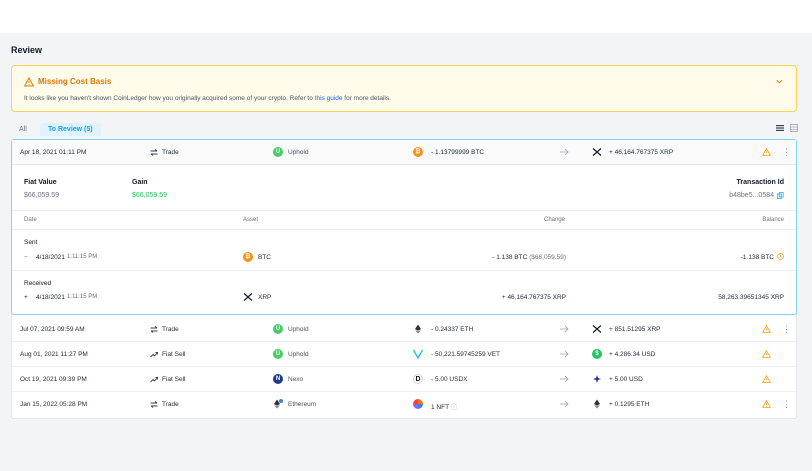 The height and width of the screenshot is (471, 812). Describe the element at coordinates (251, 220) in the screenshot. I see `column-header-asset: Asset` at that location.